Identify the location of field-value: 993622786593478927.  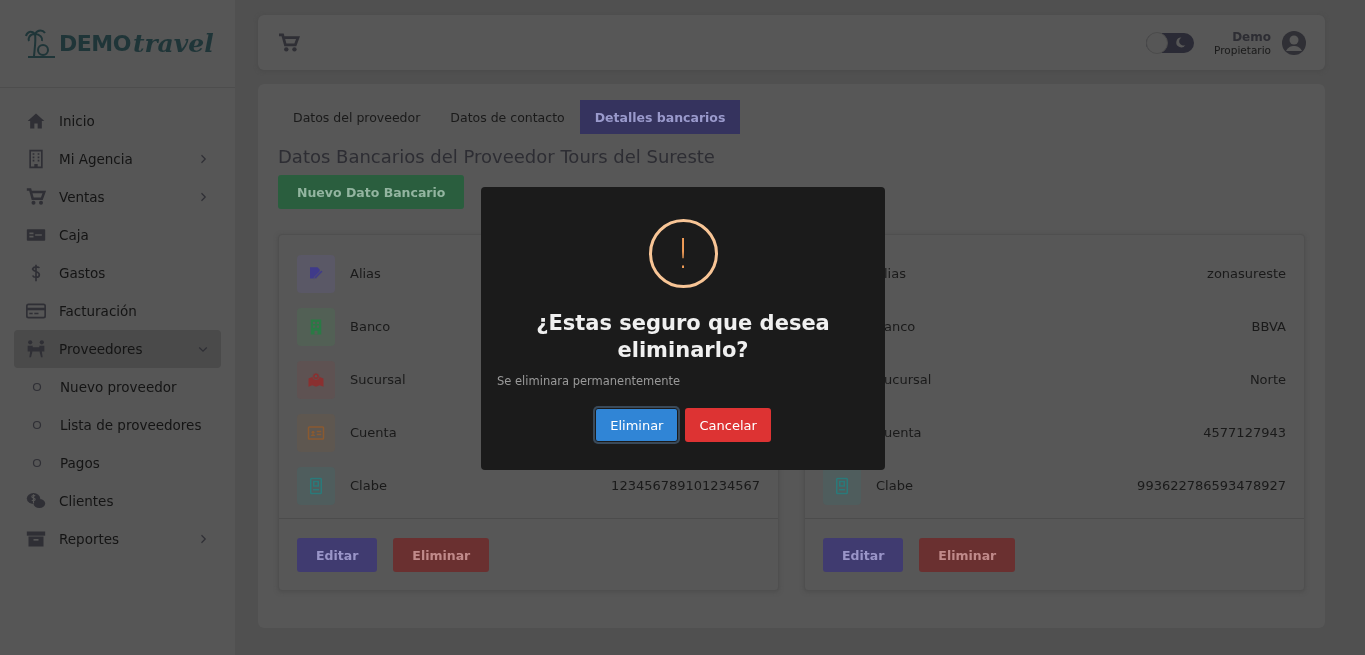
(1211, 485).